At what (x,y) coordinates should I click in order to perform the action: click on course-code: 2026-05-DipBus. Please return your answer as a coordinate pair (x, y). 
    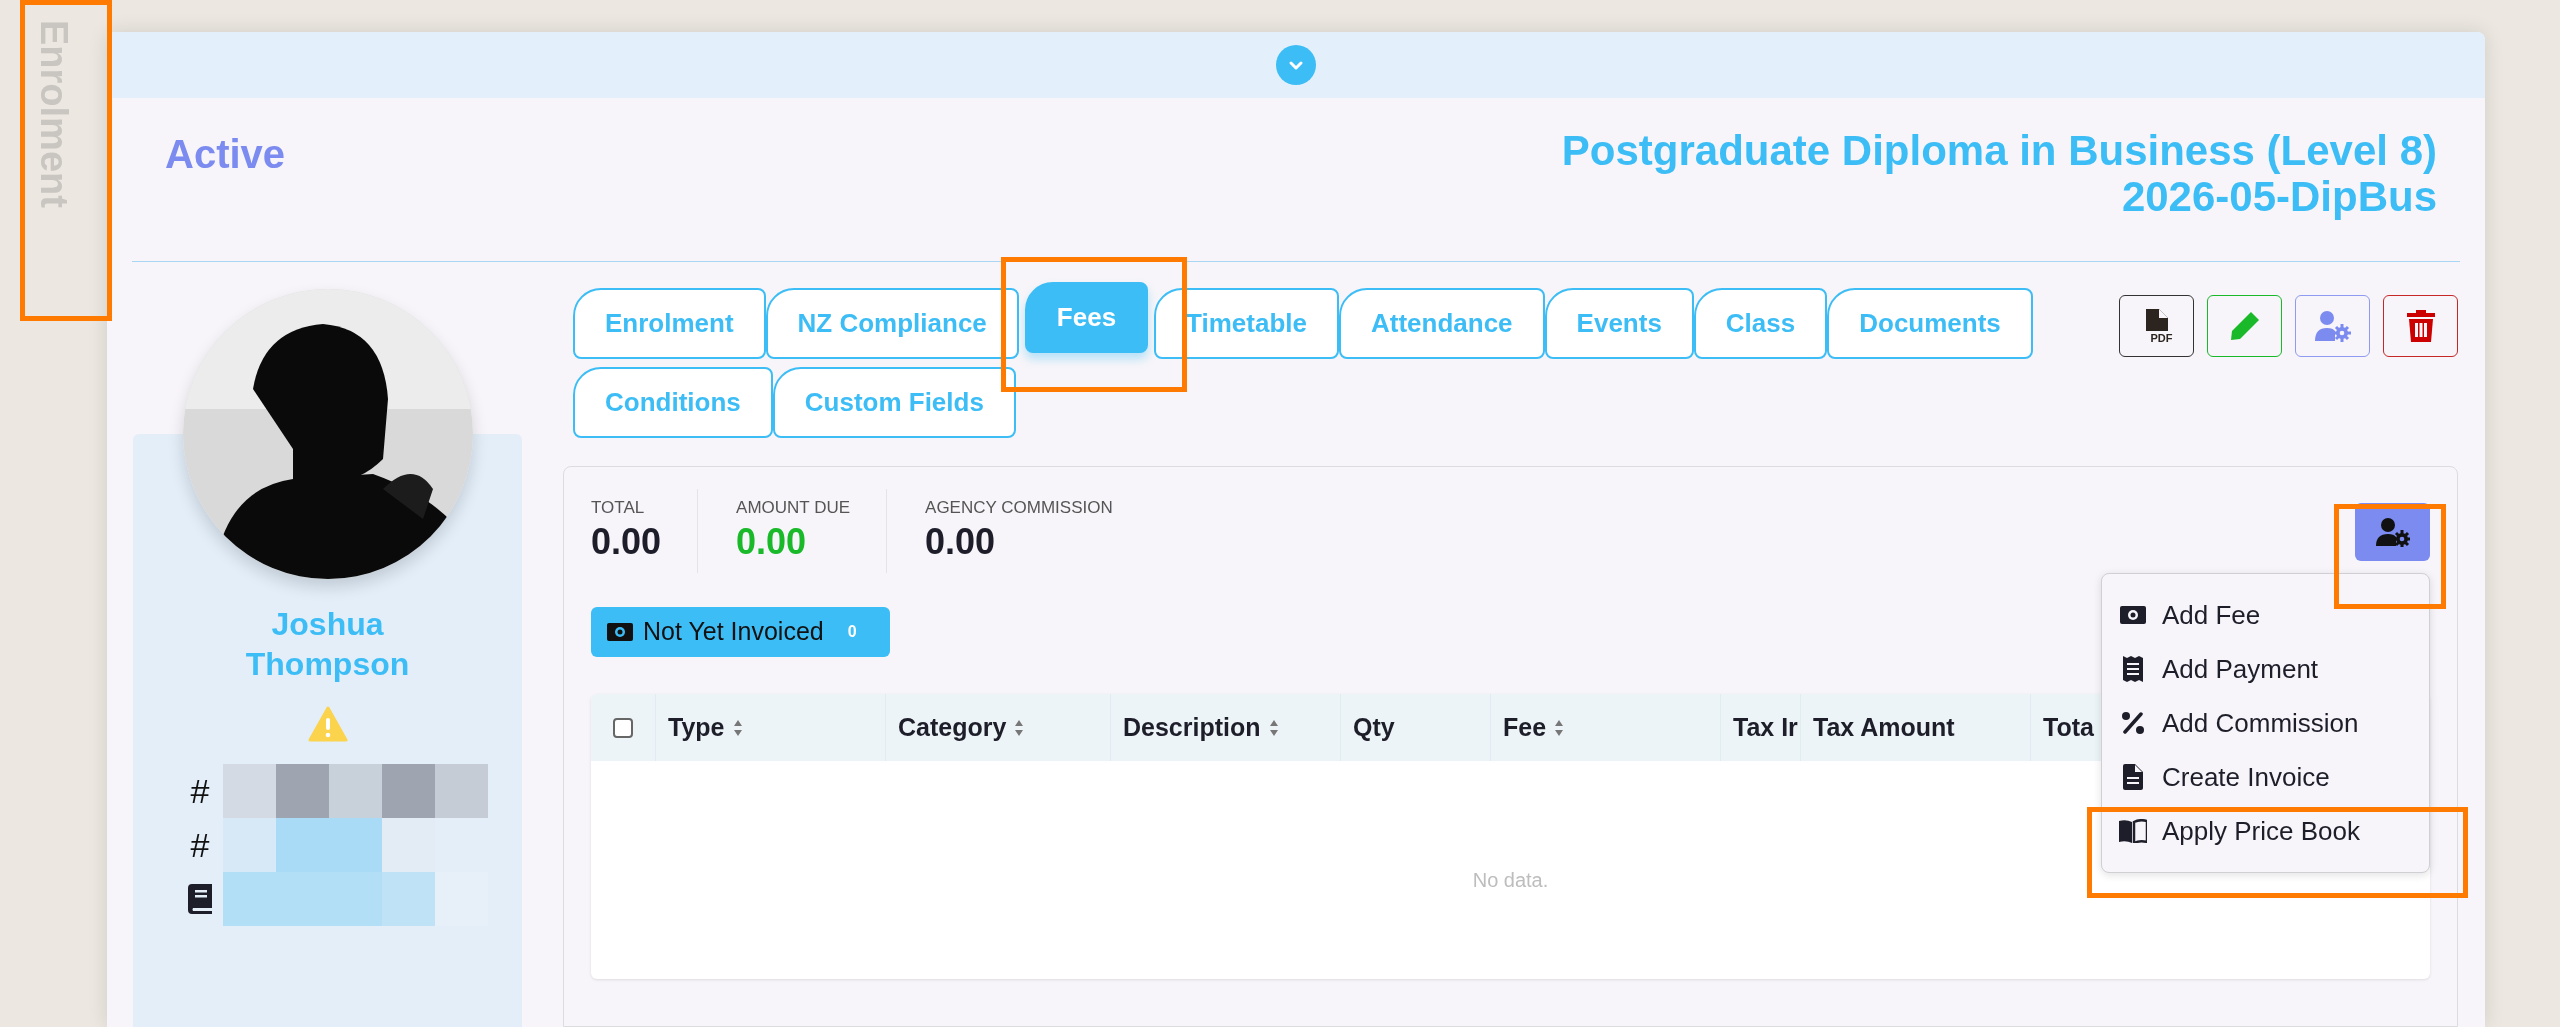
    Looking at the image, I should click on (2279, 197).